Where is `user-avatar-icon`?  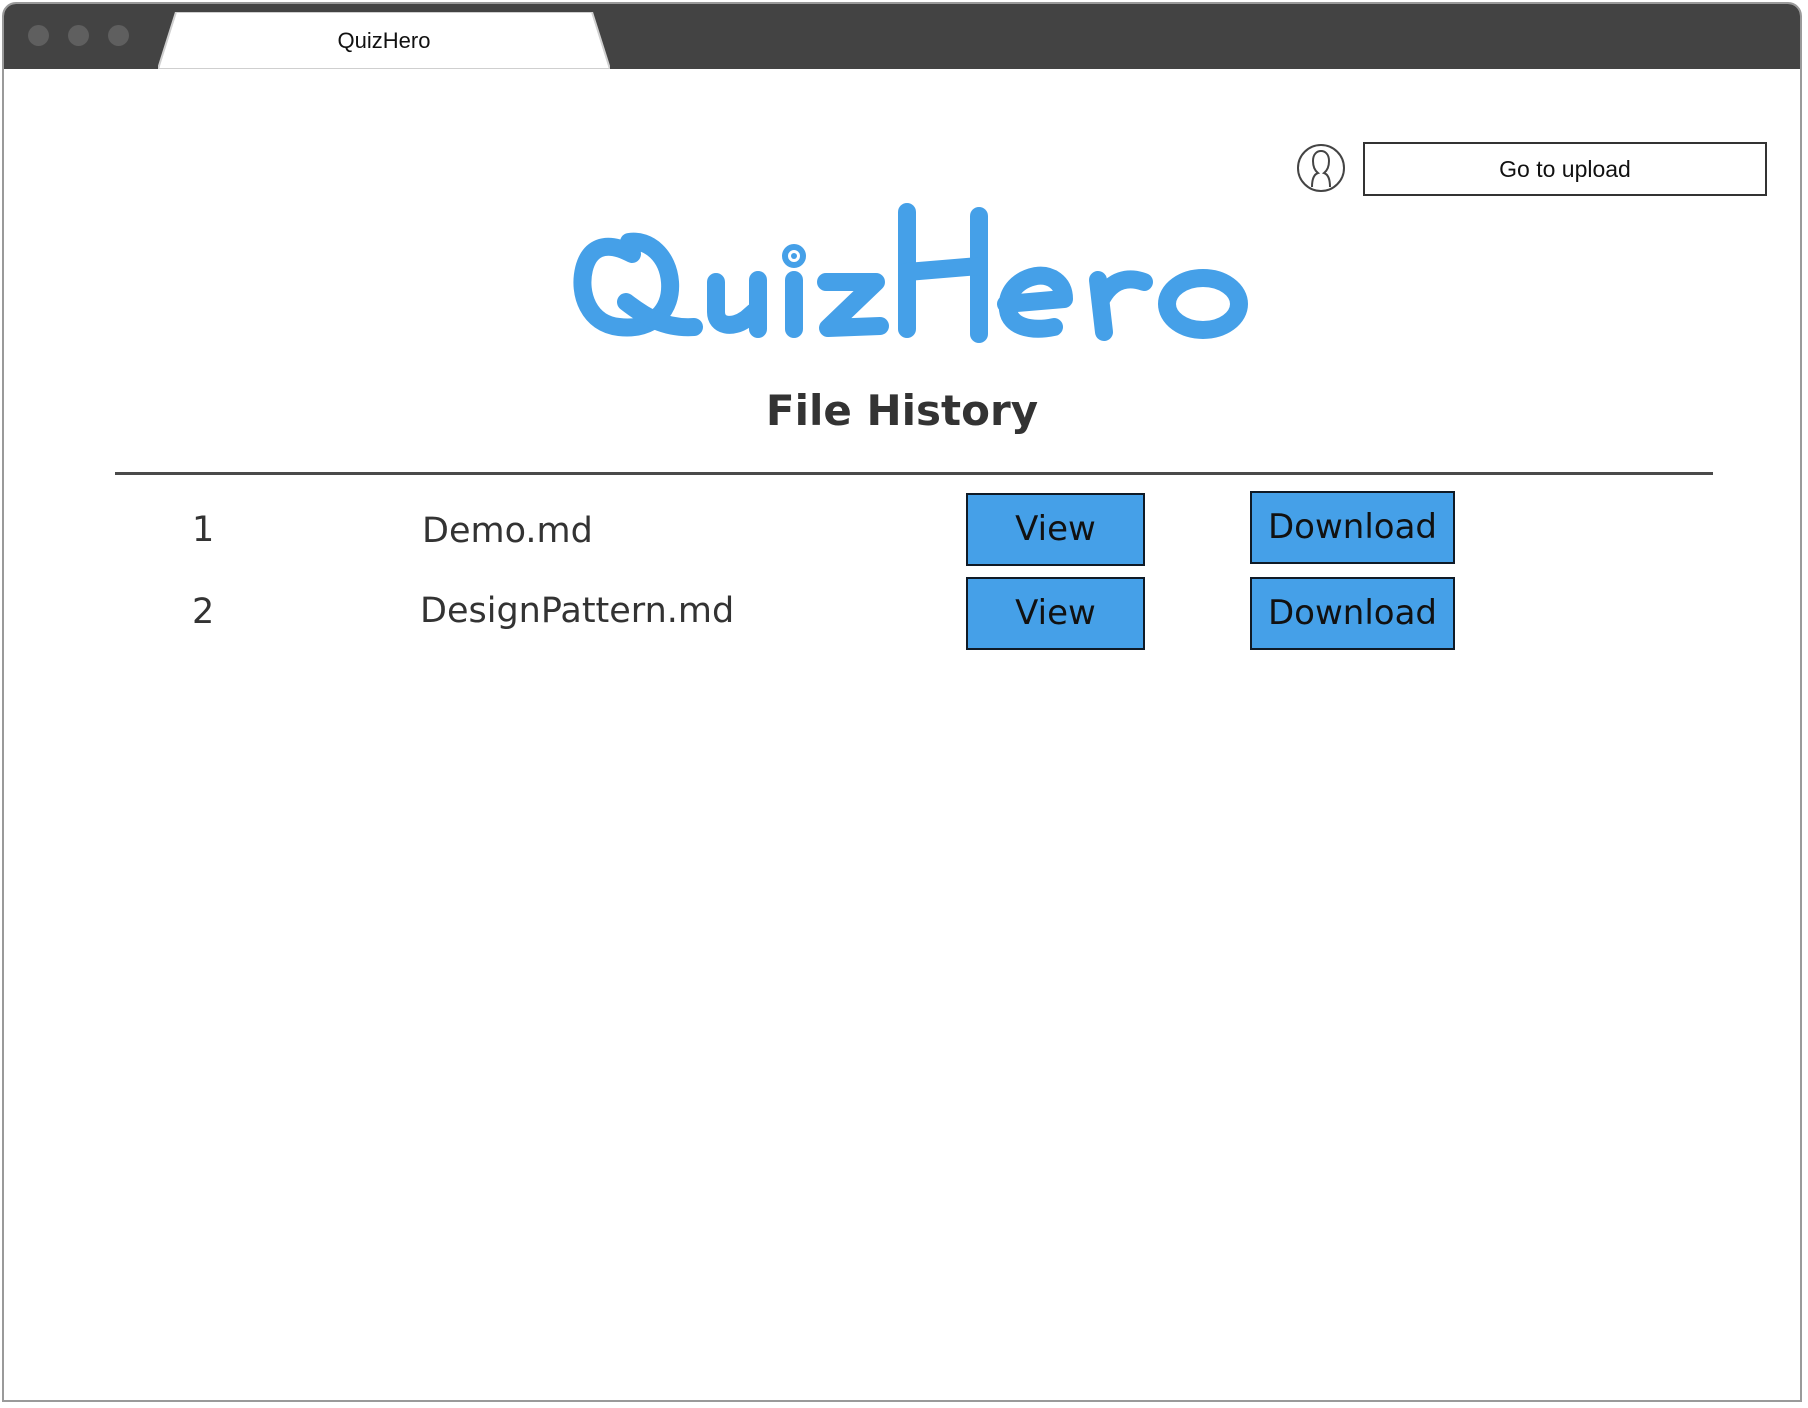
user-avatar-icon is located at coordinates (1321, 168).